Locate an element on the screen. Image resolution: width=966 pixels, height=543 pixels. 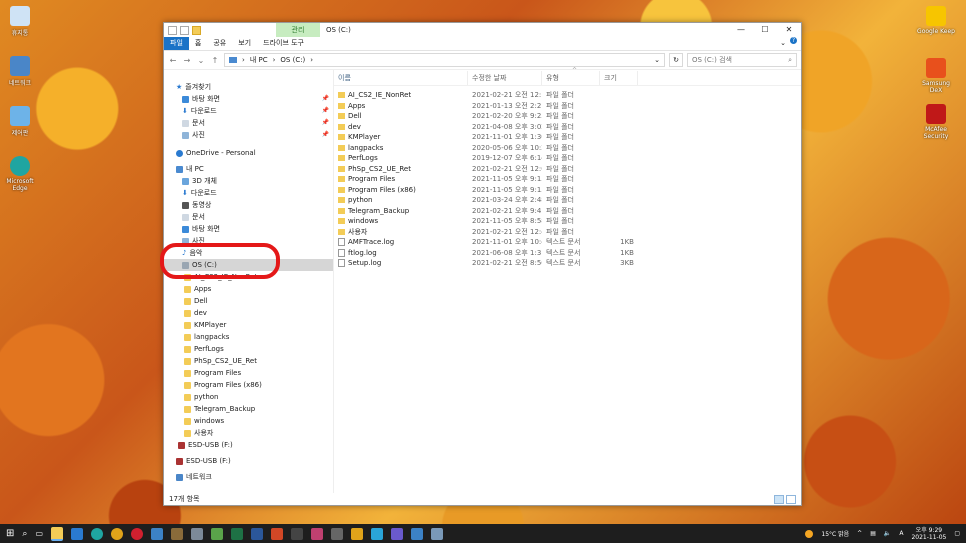
volume-icon: 🔈 is located at coordinates (887, 533).